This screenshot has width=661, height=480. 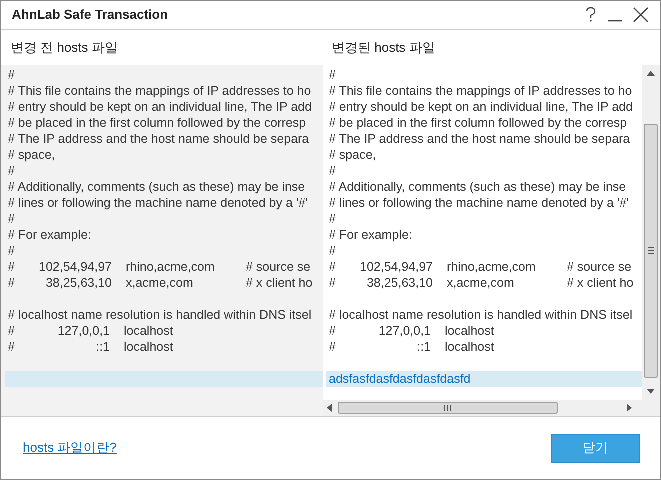 I want to click on vertical-scrollbar, so click(x=651, y=240).